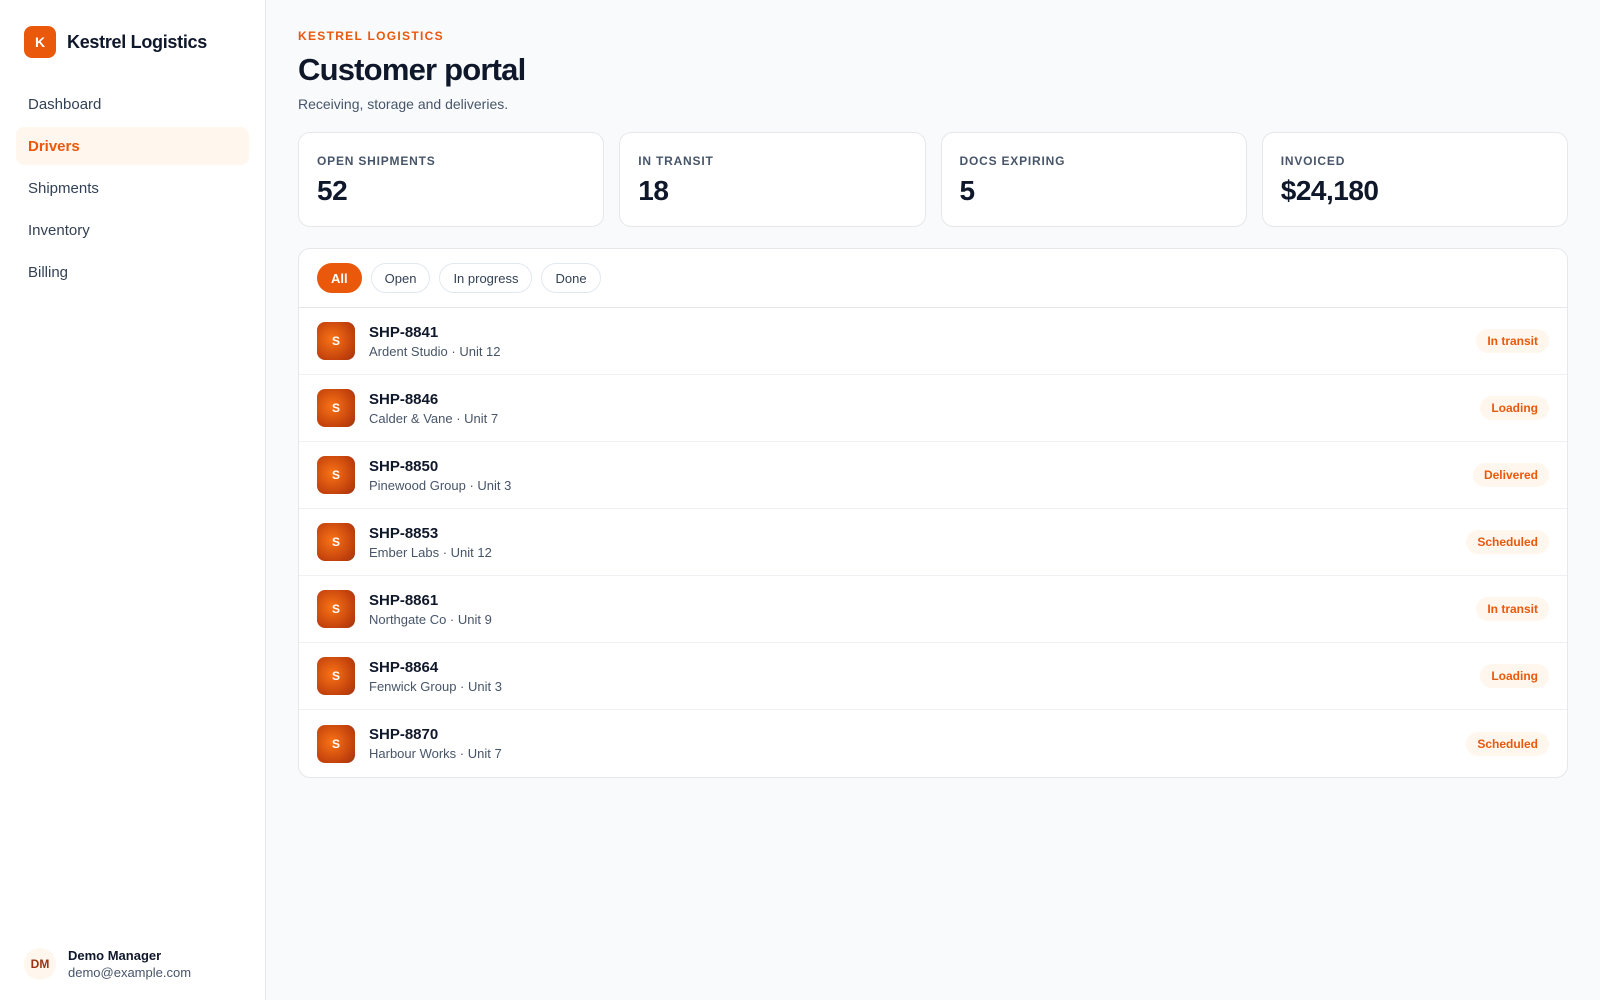 The height and width of the screenshot is (1000, 1600). Describe the element at coordinates (404, 600) in the screenshot. I see `shipment-id: SHP-8861` at that location.